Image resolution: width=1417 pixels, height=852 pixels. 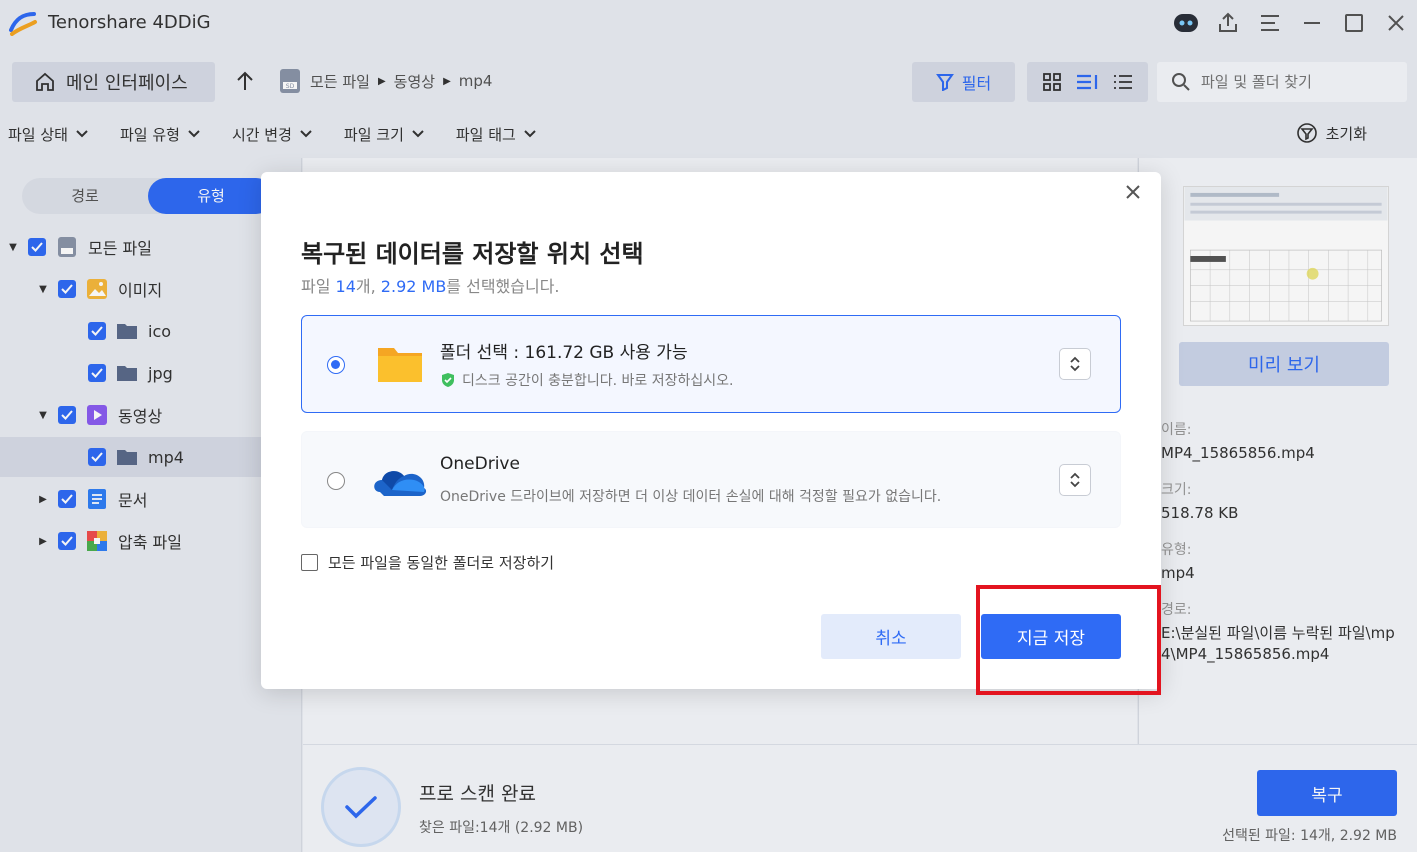 I want to click on onedrive-select-stepper, so click(x=1075, y=480).